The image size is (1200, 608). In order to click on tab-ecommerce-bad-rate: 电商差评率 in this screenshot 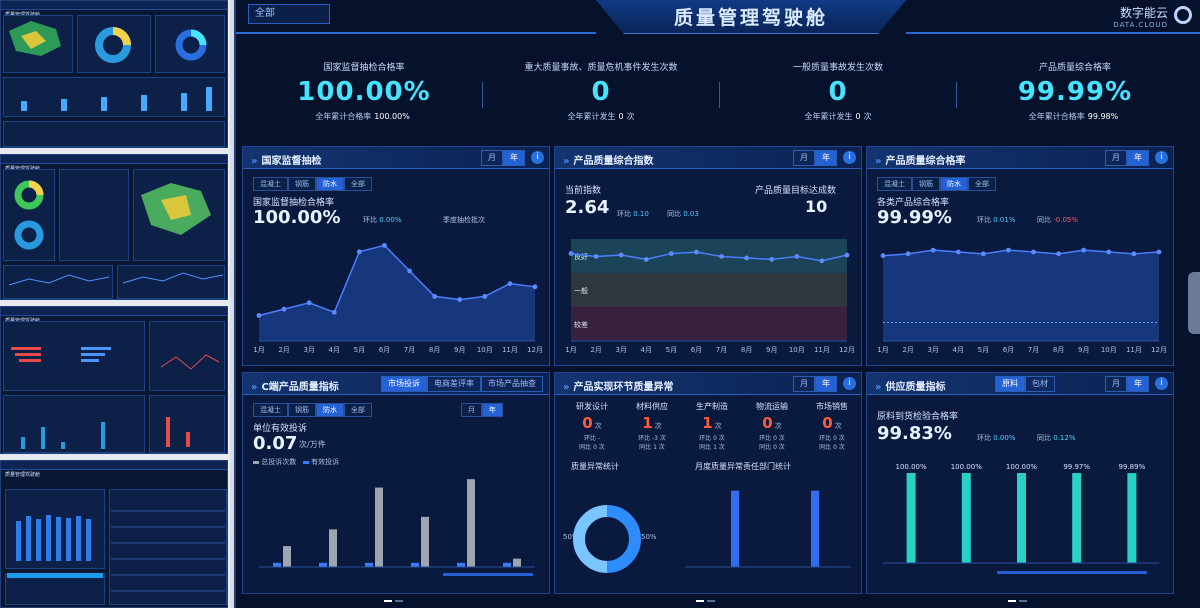, I will do `click(454, 384)`.